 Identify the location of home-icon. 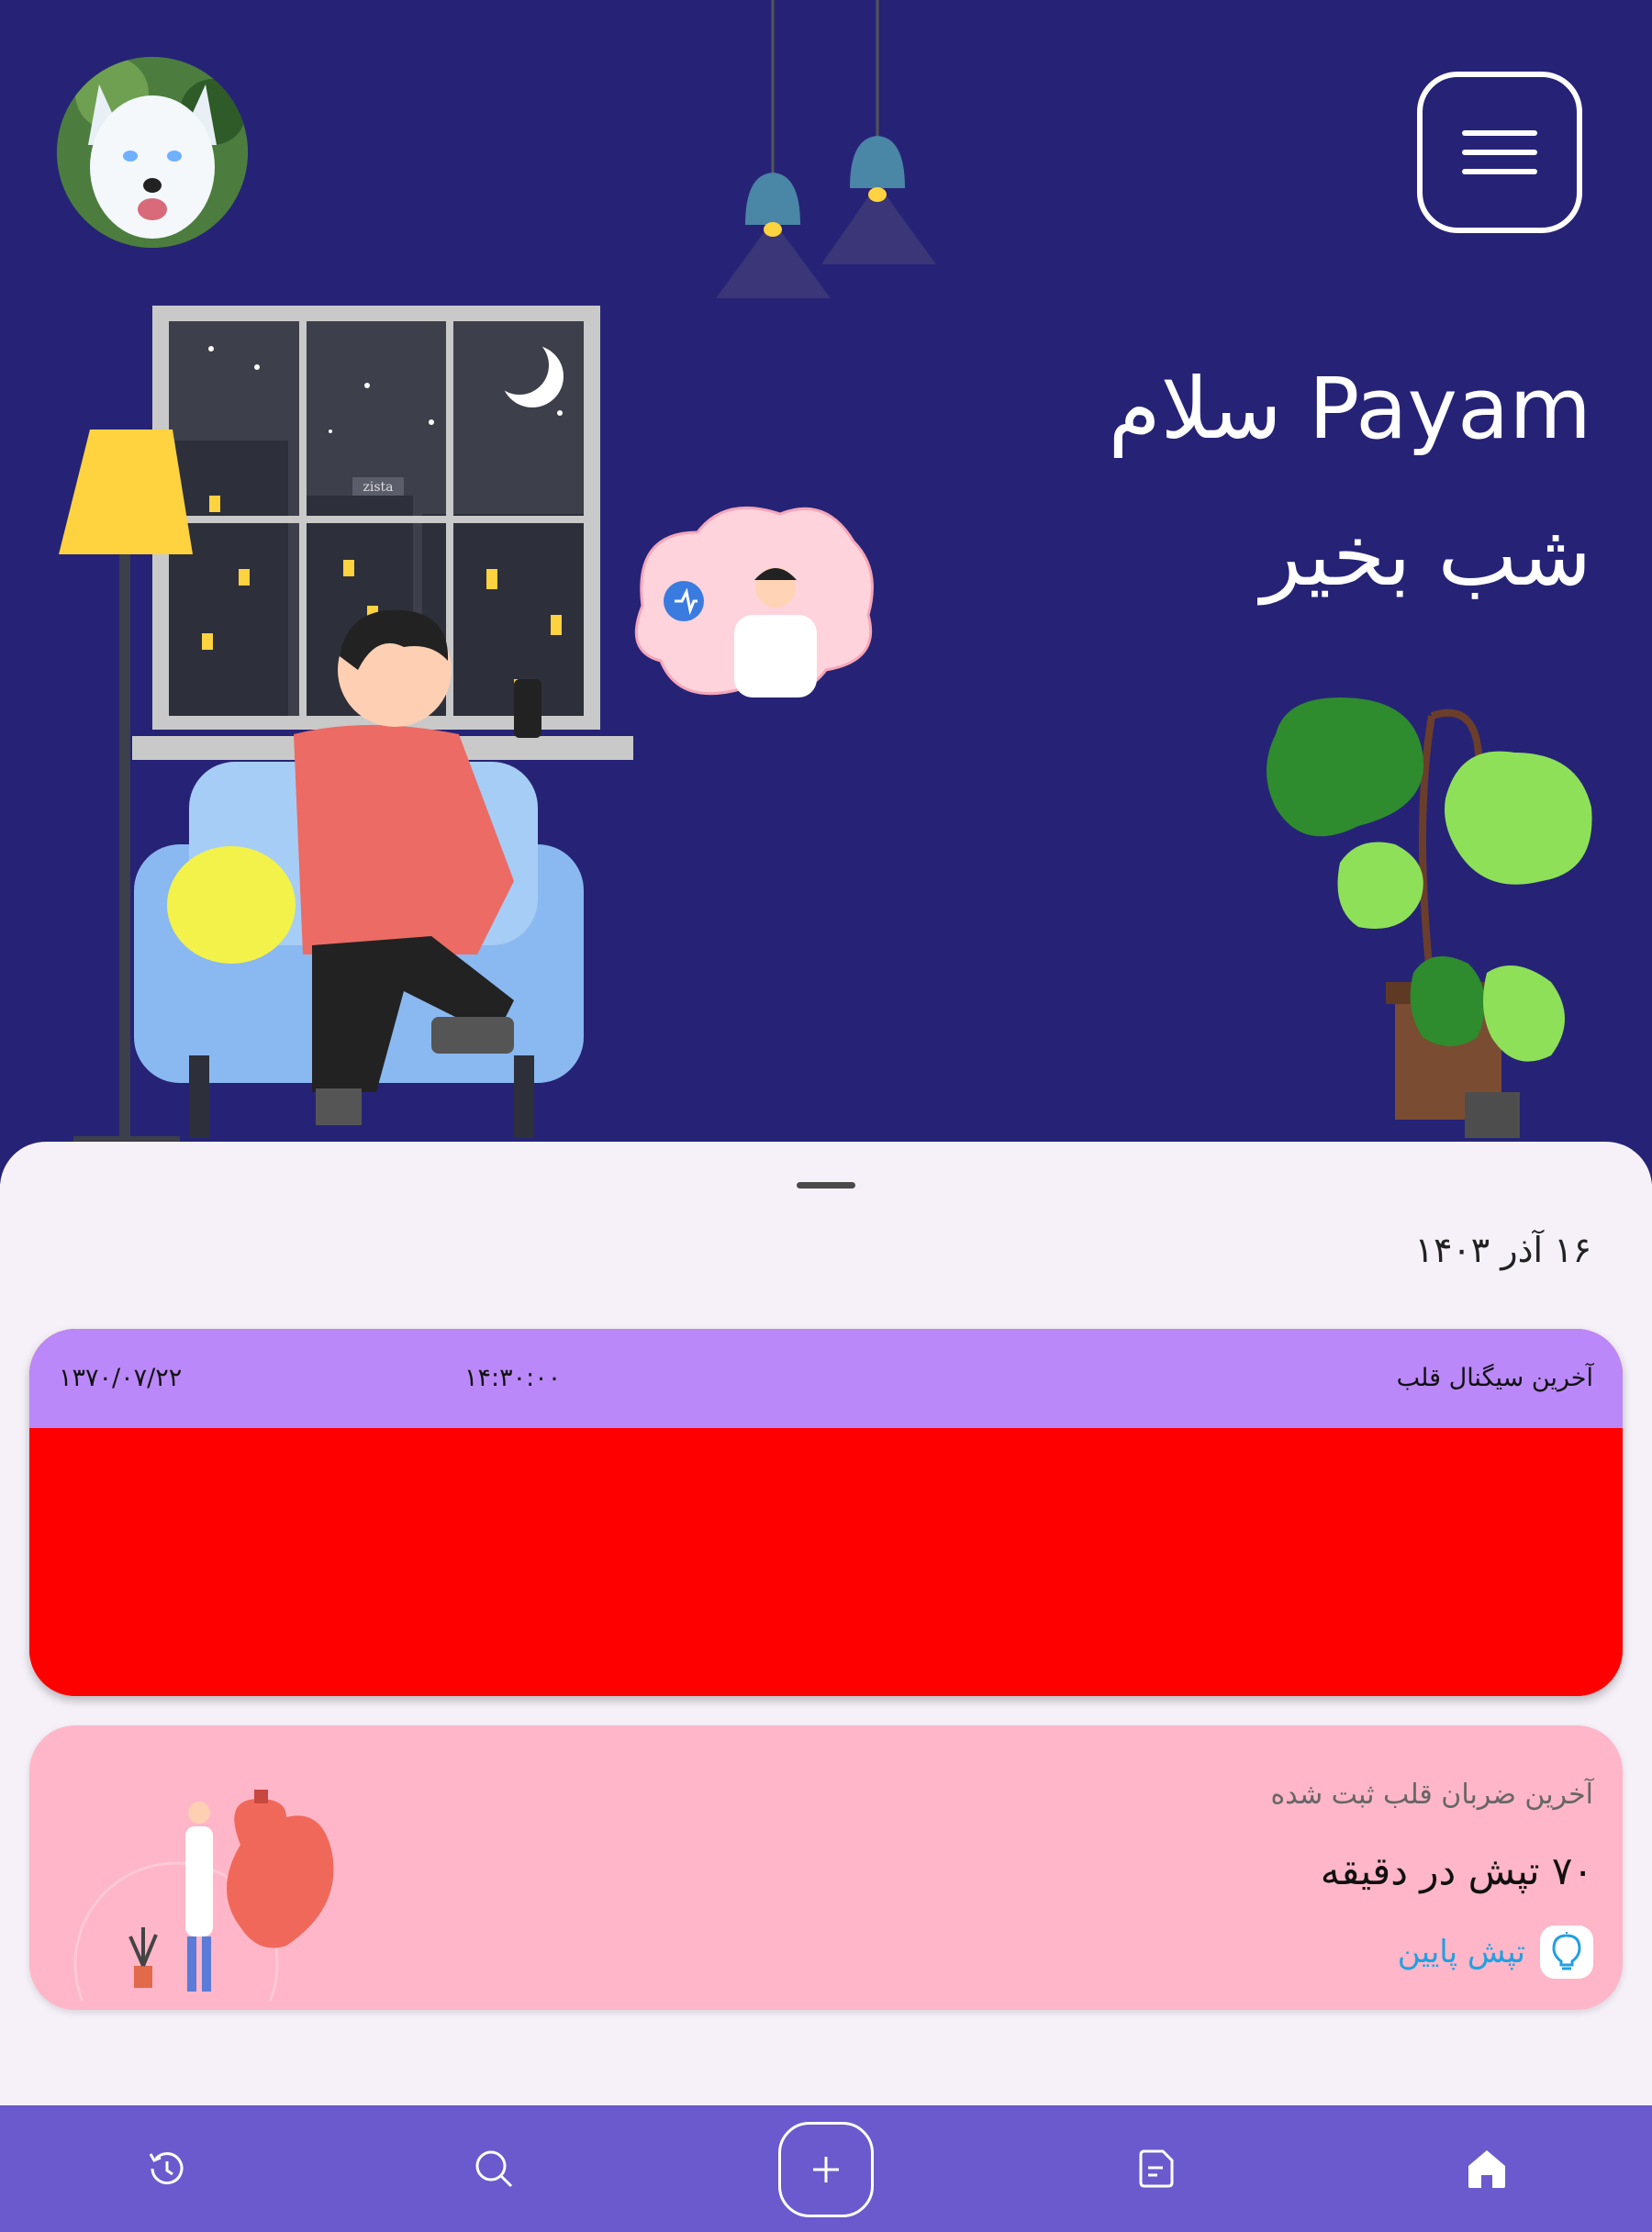
(1487, 2169).